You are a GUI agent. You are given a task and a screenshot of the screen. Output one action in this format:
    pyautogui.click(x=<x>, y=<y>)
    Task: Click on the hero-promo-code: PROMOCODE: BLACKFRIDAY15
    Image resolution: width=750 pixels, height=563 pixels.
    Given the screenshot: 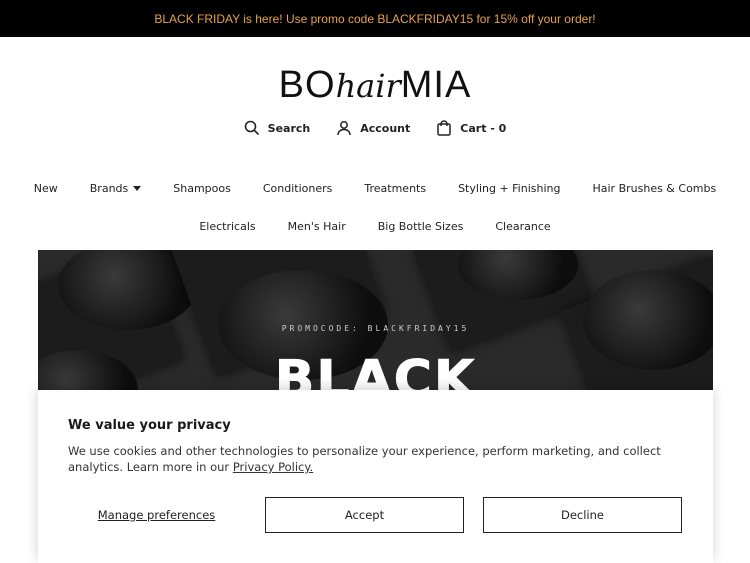 What is the action you would take?
    pyautogui.click(x=375, y=328)
    